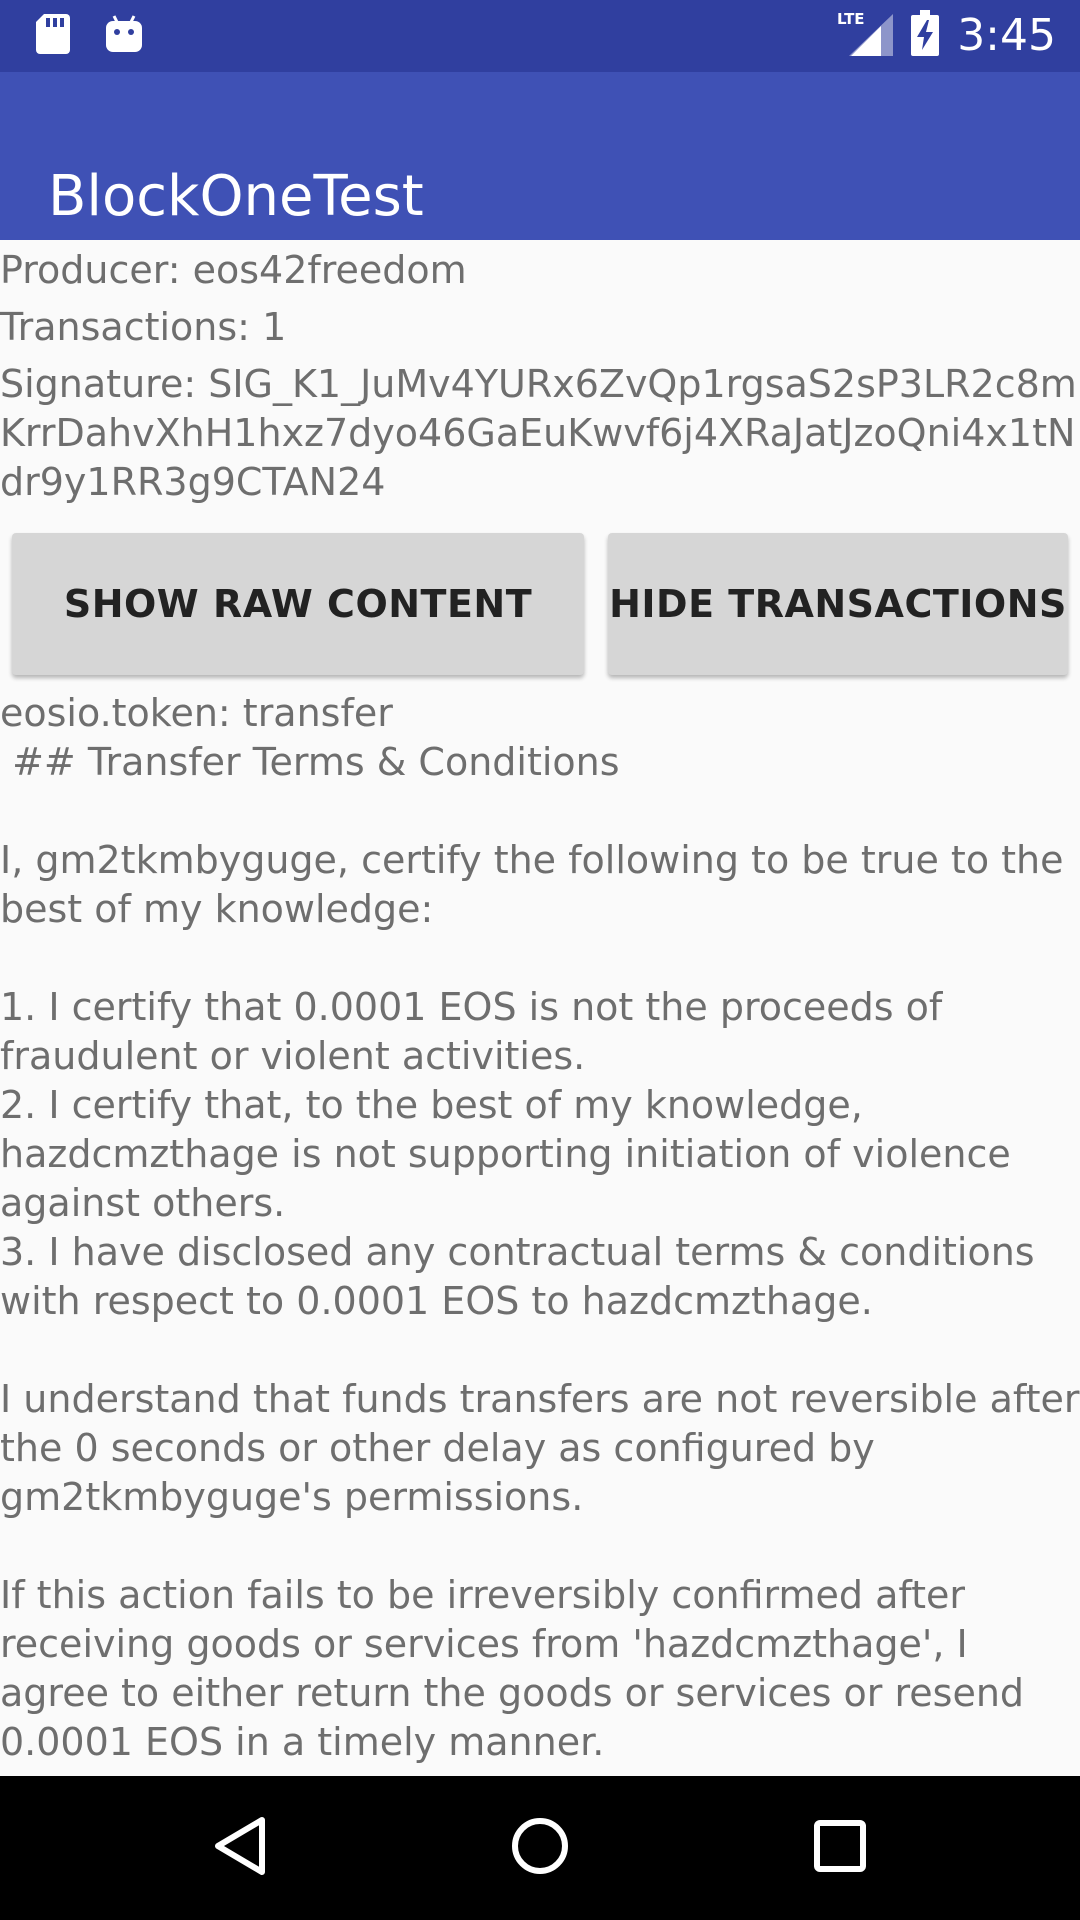 This screenshot has width=1080, height=1920. What do you see at coordinates (124, 36) in the screenshot?
I see `android-icon` at bounding box center [124, 36].